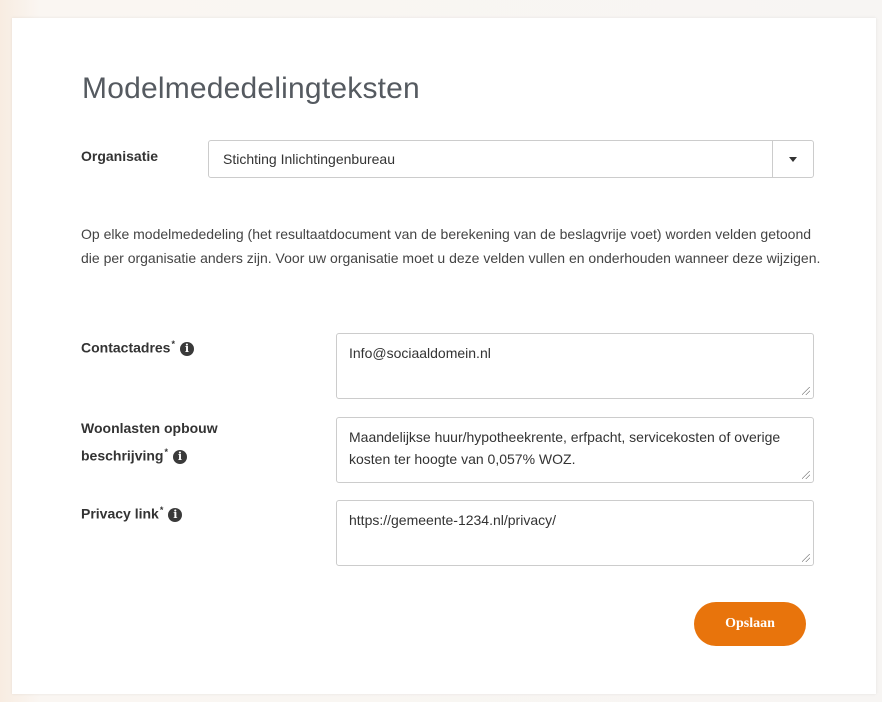 Image resolution: width=882 pixels, height=702 pixels. I want to click on contact-textarea: Info@sociaaldomein.nl, so click(575, 366).